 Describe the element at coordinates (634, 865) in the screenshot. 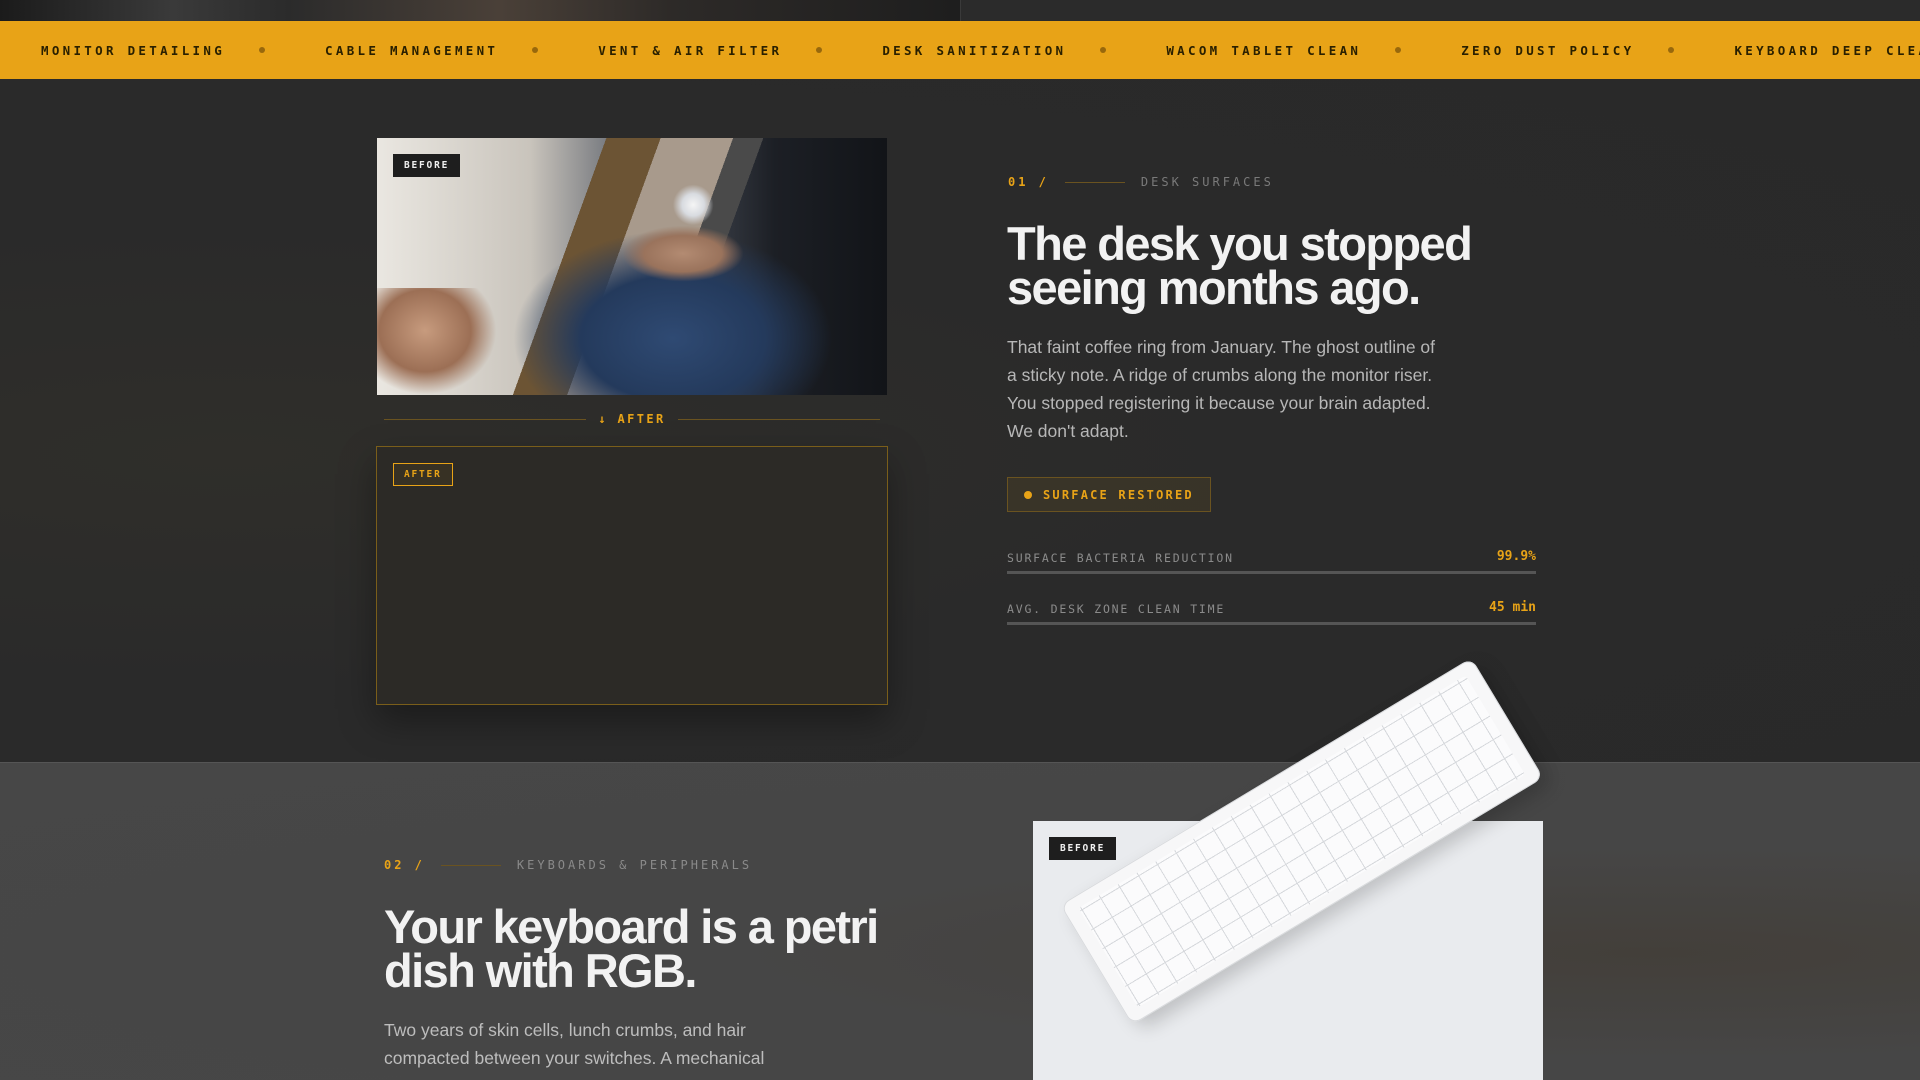

I see `section-category: KEYBOARDS & PERIPHERALS` at that location.